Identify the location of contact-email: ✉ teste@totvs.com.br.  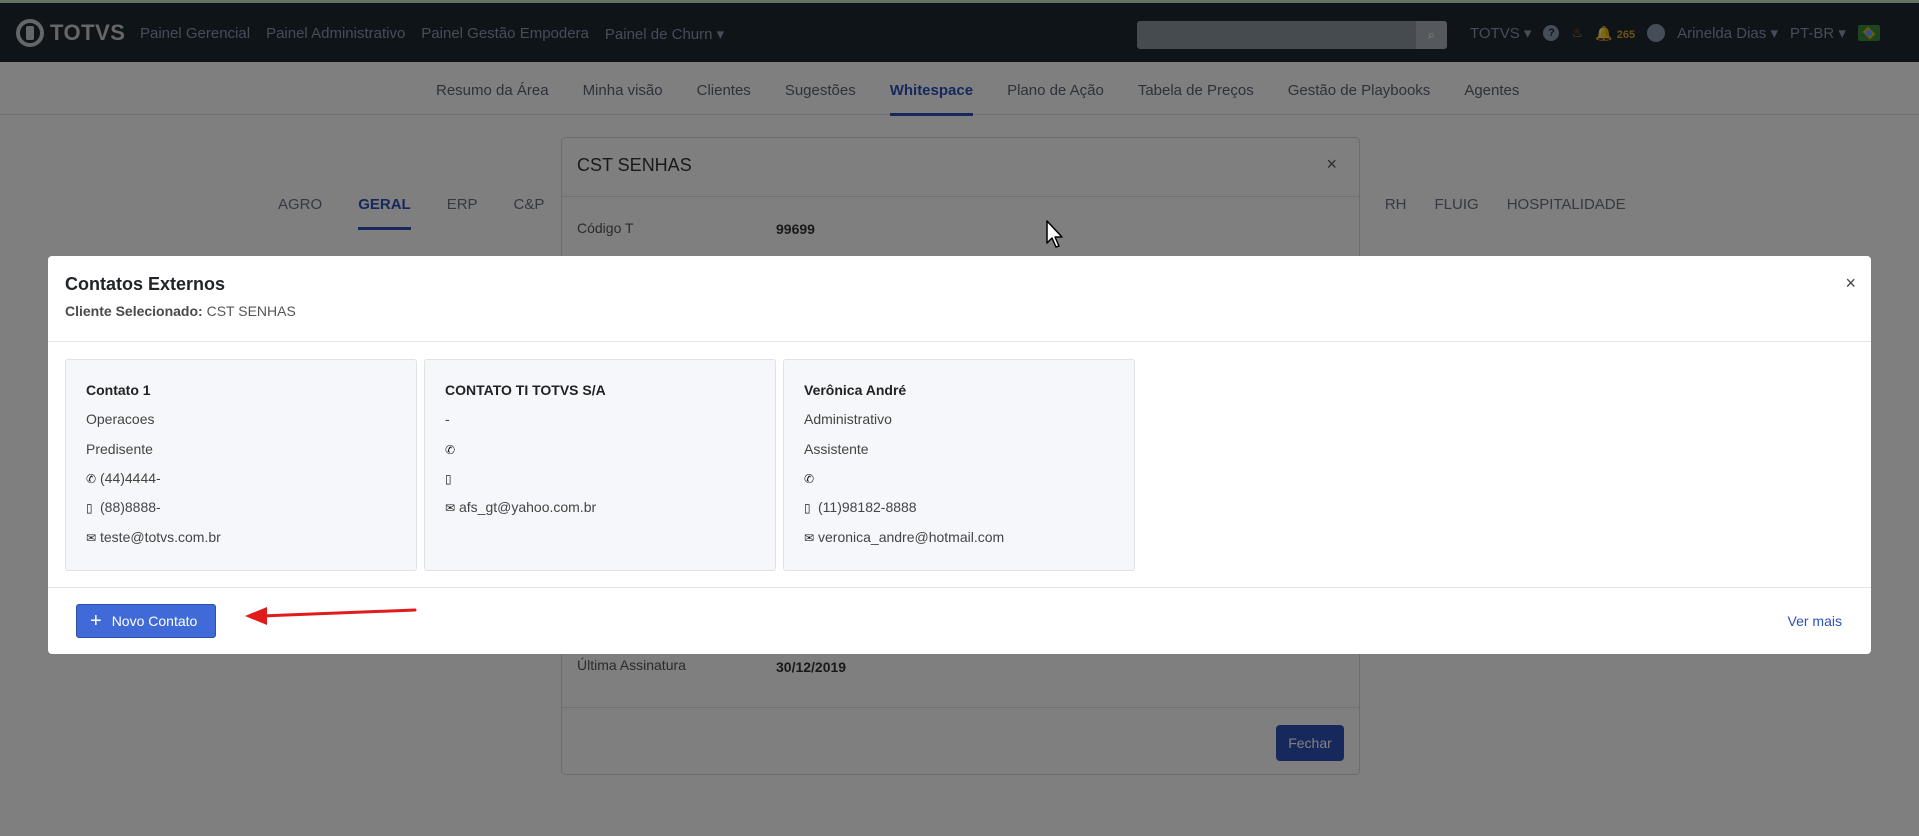
(153, 537).